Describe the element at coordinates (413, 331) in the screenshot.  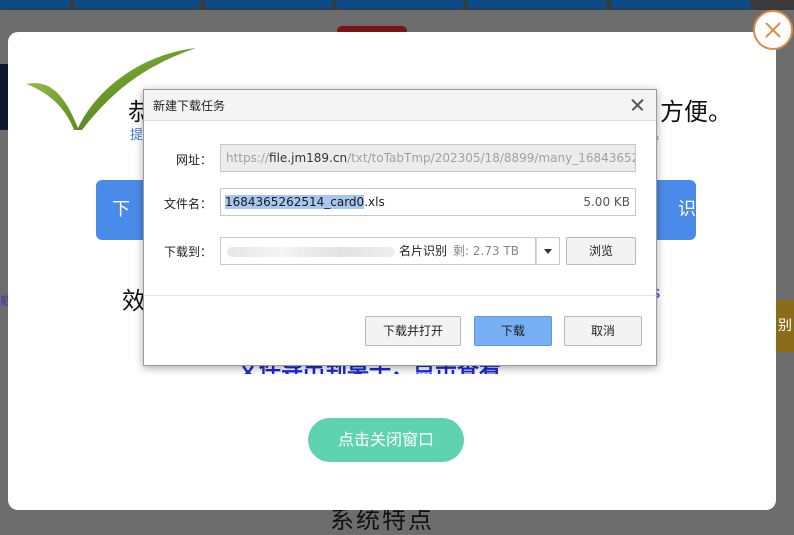
I see `download-and-open-button: 下载并打开` at that location.